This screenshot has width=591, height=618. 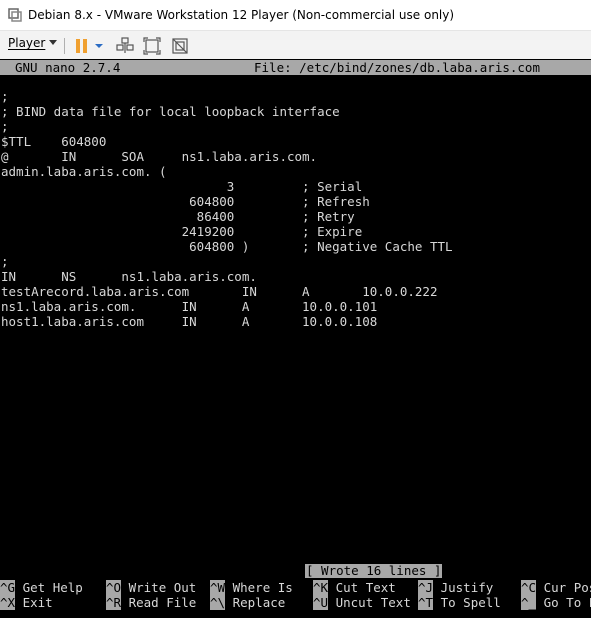 I want to click on shortcut-go-to-line: ^_ Go To L, so click(x=556, y=602).